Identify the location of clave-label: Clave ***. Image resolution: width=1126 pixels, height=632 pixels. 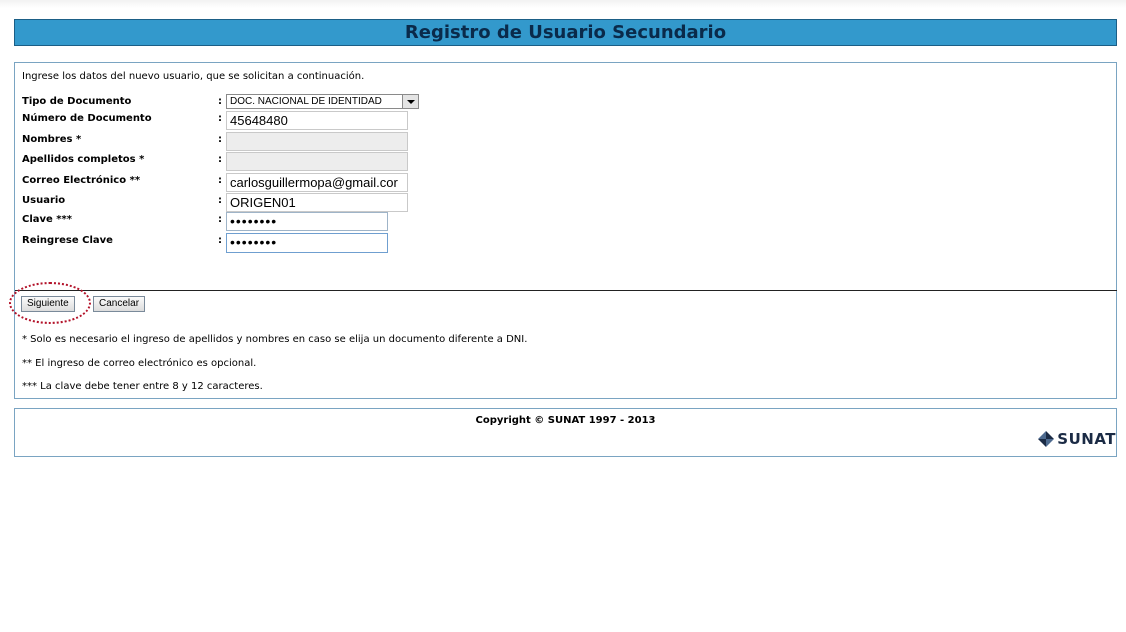
(47, 219).